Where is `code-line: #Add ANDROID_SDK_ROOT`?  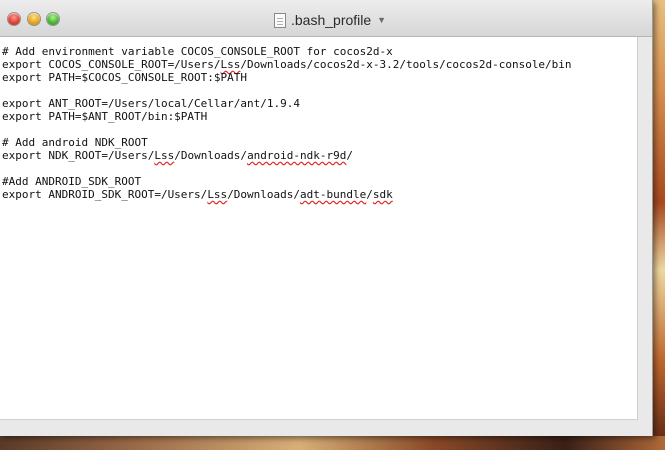 code-line: #Add ANDROID_SDK_ROOT is located at coordinates (72, 181).